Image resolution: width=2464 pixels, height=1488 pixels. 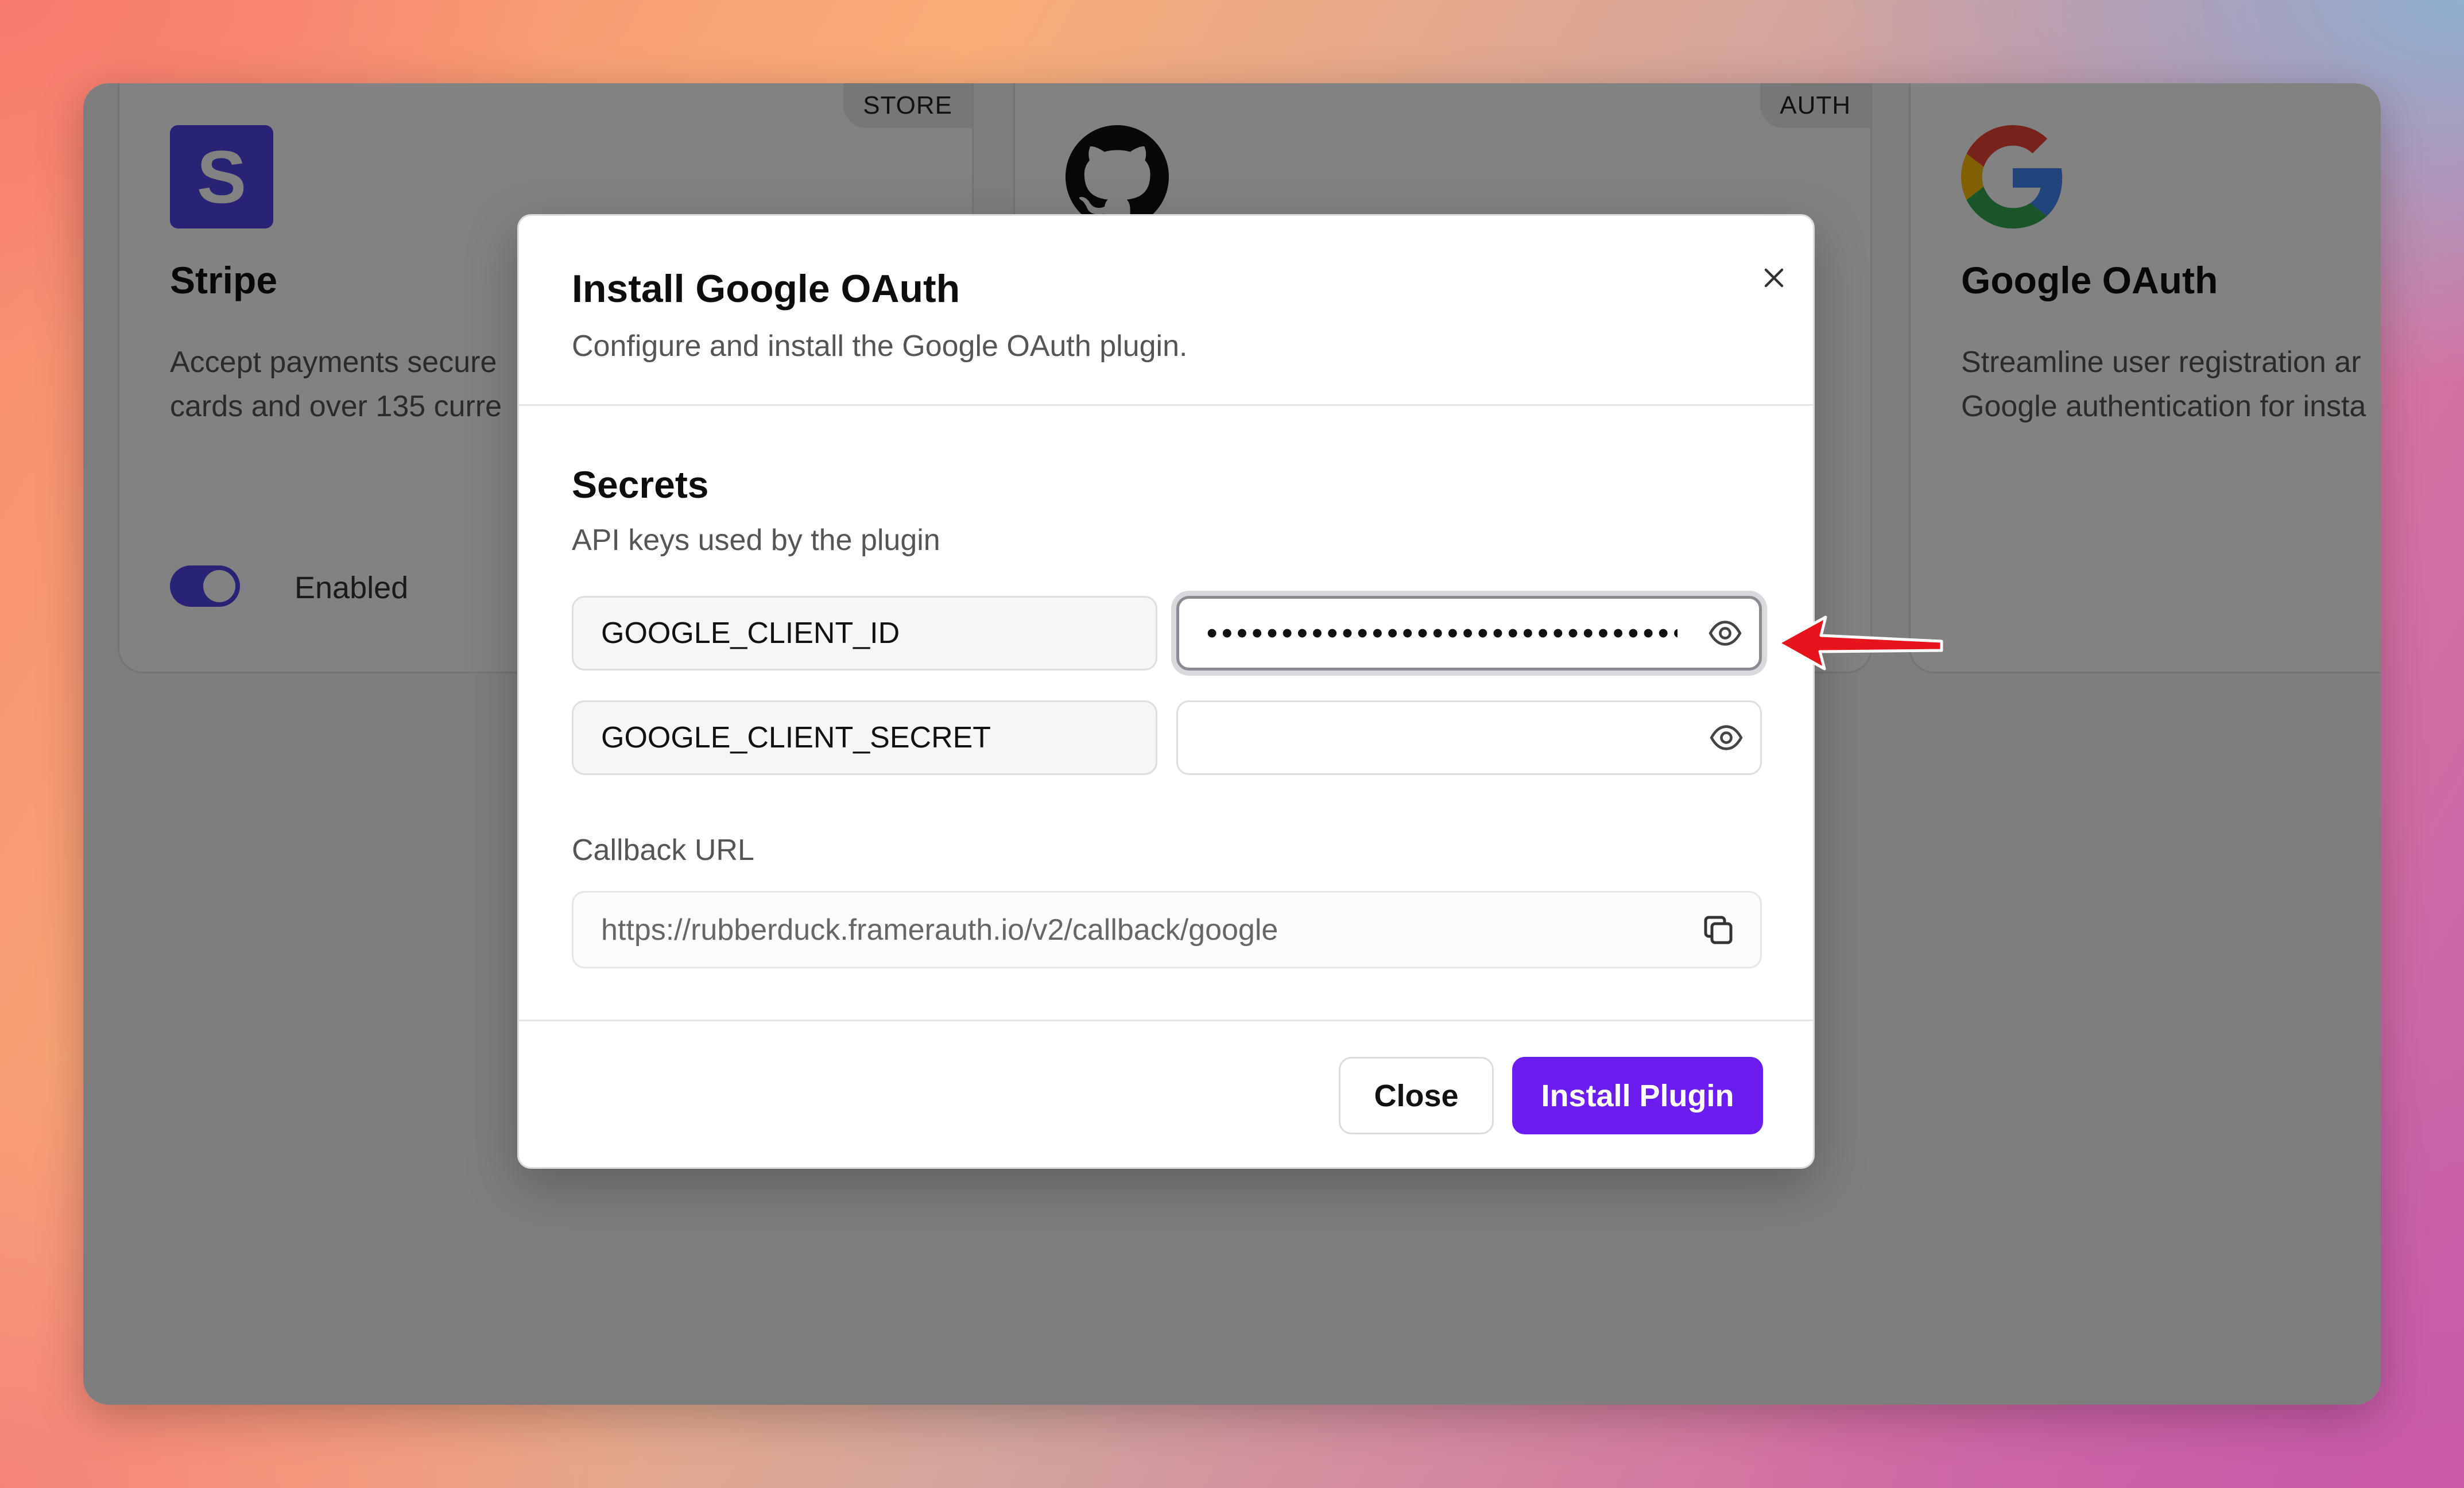 What do you see at coordinates (1416, 1095) in the screenshot?
I see `close-button: Close` at bounding box center [1416, 1095].